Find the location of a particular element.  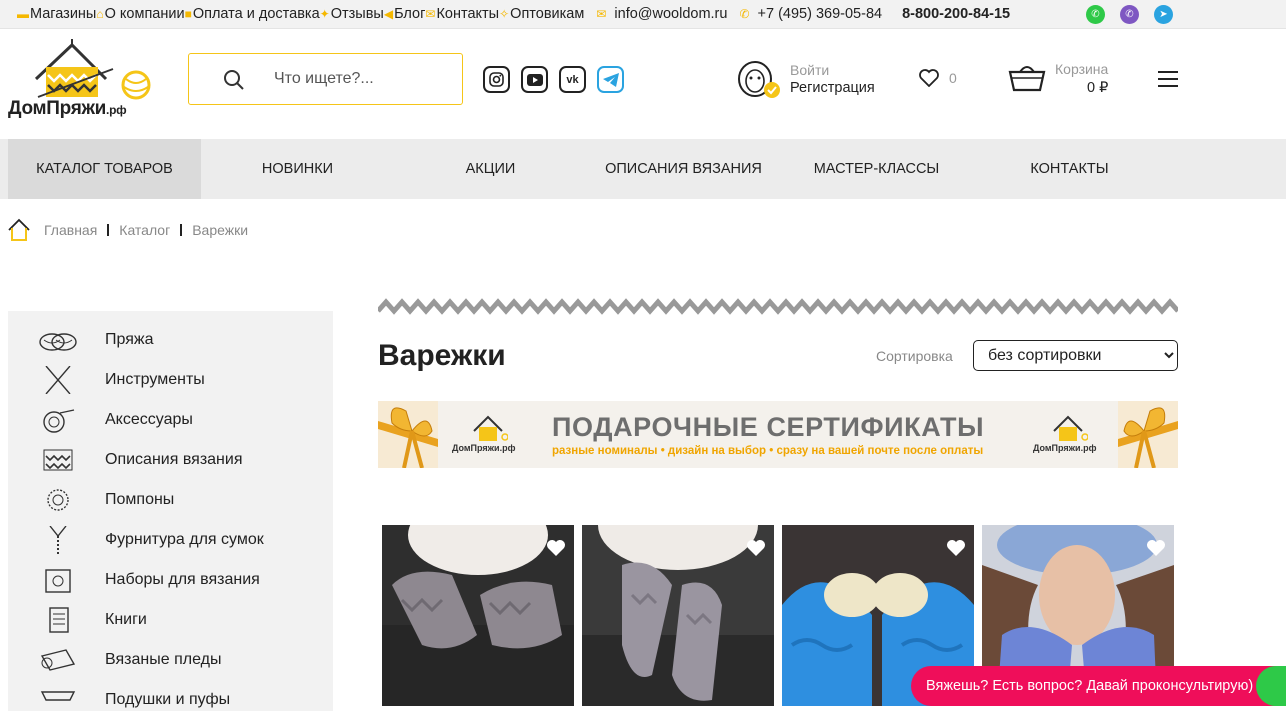

sidebar-item-pompoms: Помпоны is located at coordinates (170, 500).